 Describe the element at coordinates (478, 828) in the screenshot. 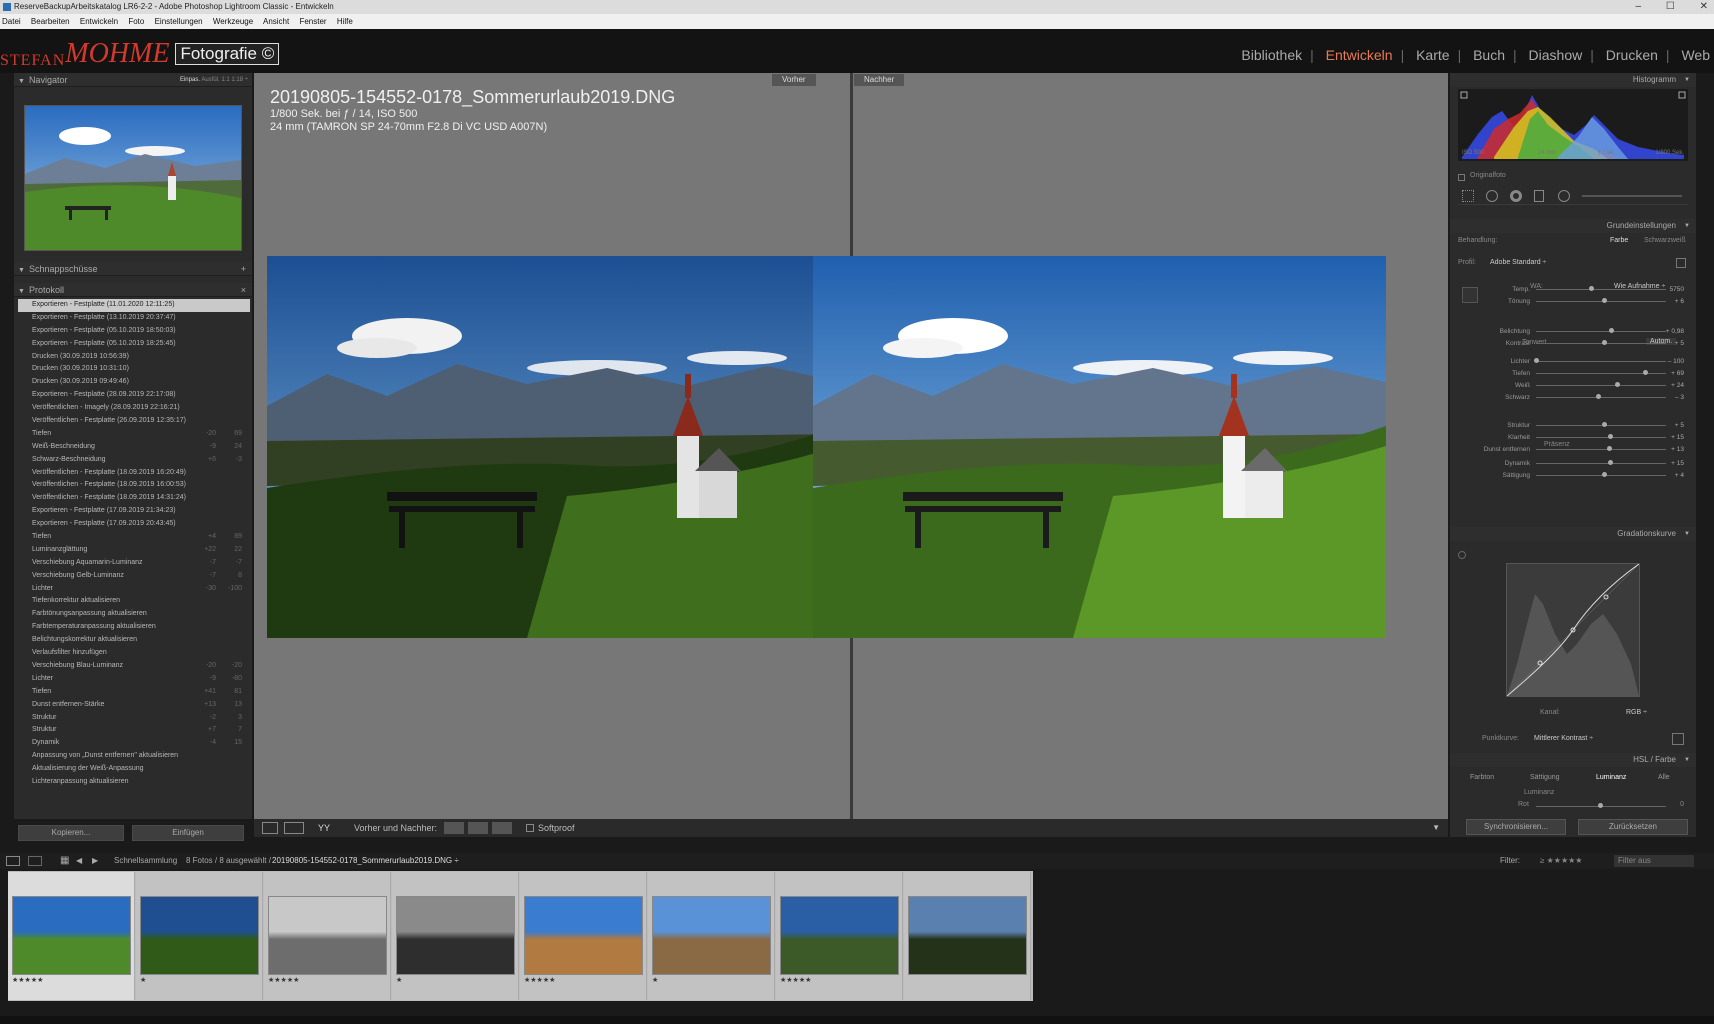

I see `copy-after-to-before-button` at that location.